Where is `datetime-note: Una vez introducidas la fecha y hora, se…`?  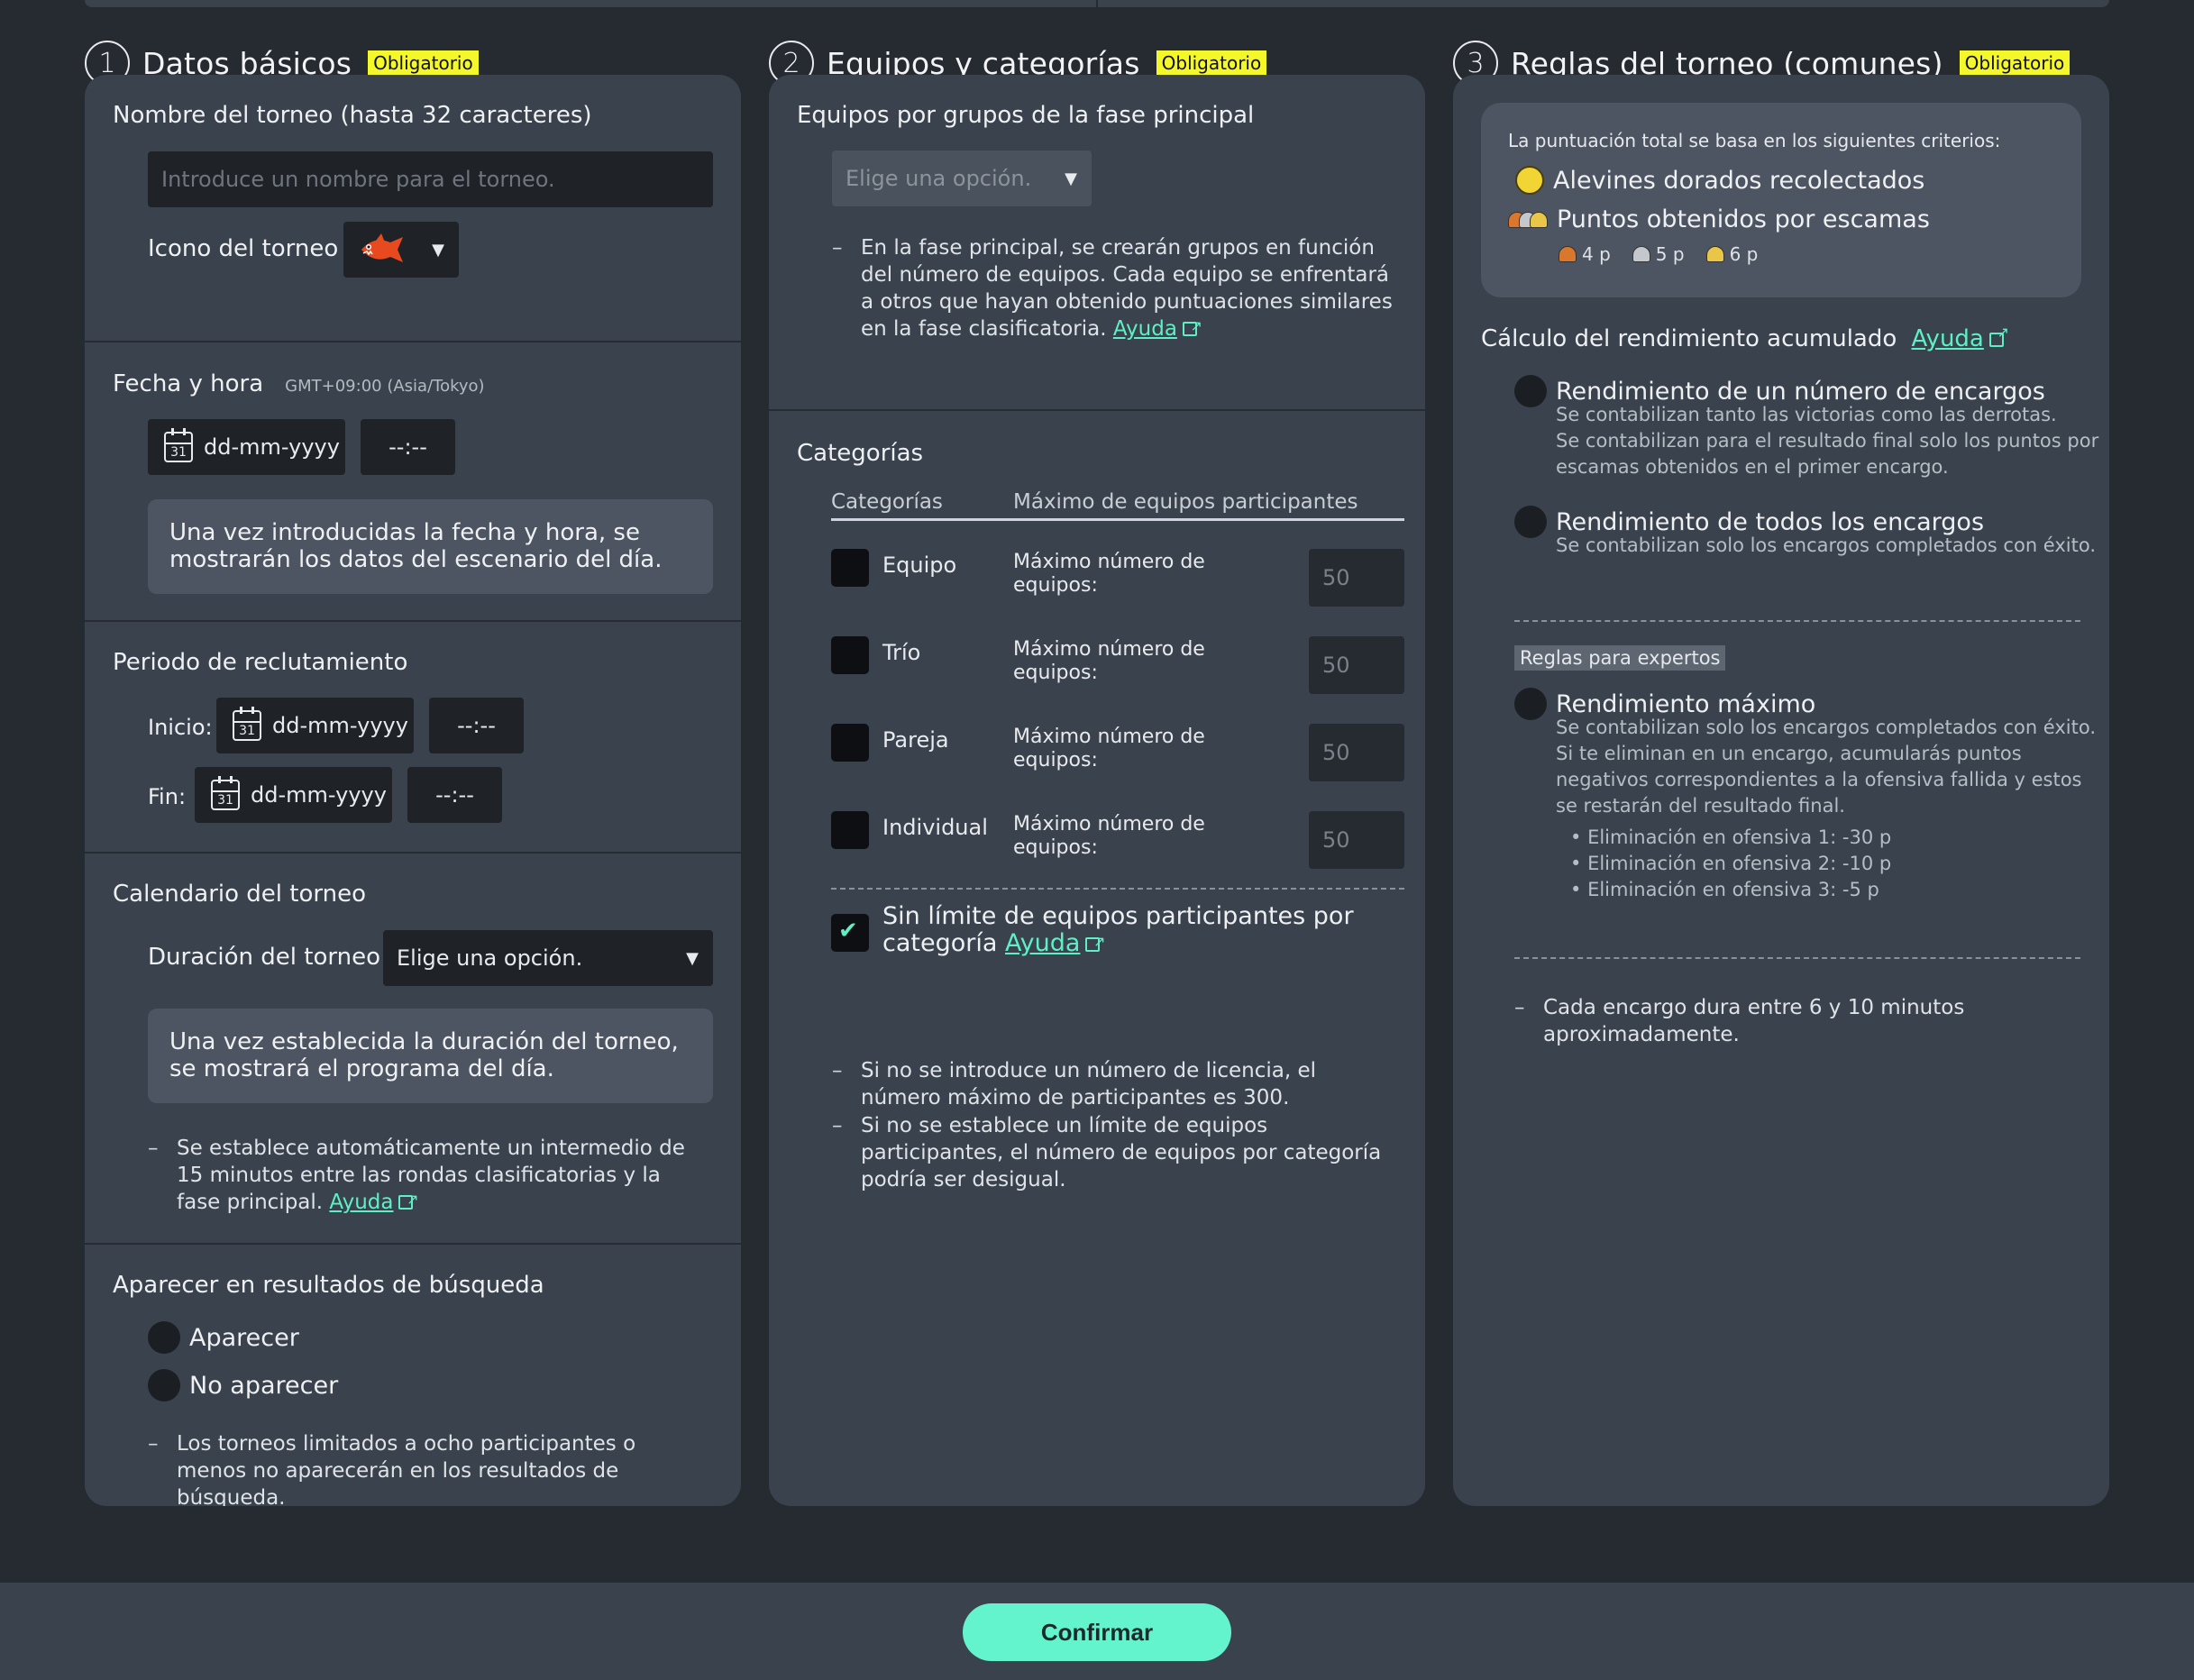
datetime-note: Una vez introducidas la fecha y hora, se… is located at coordinates (430, 547).